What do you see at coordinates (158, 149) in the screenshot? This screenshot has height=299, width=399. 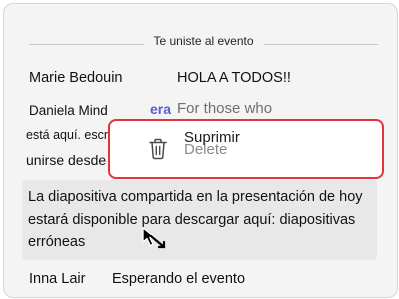 I see `trash-icon` at bounding box center [158, 149].